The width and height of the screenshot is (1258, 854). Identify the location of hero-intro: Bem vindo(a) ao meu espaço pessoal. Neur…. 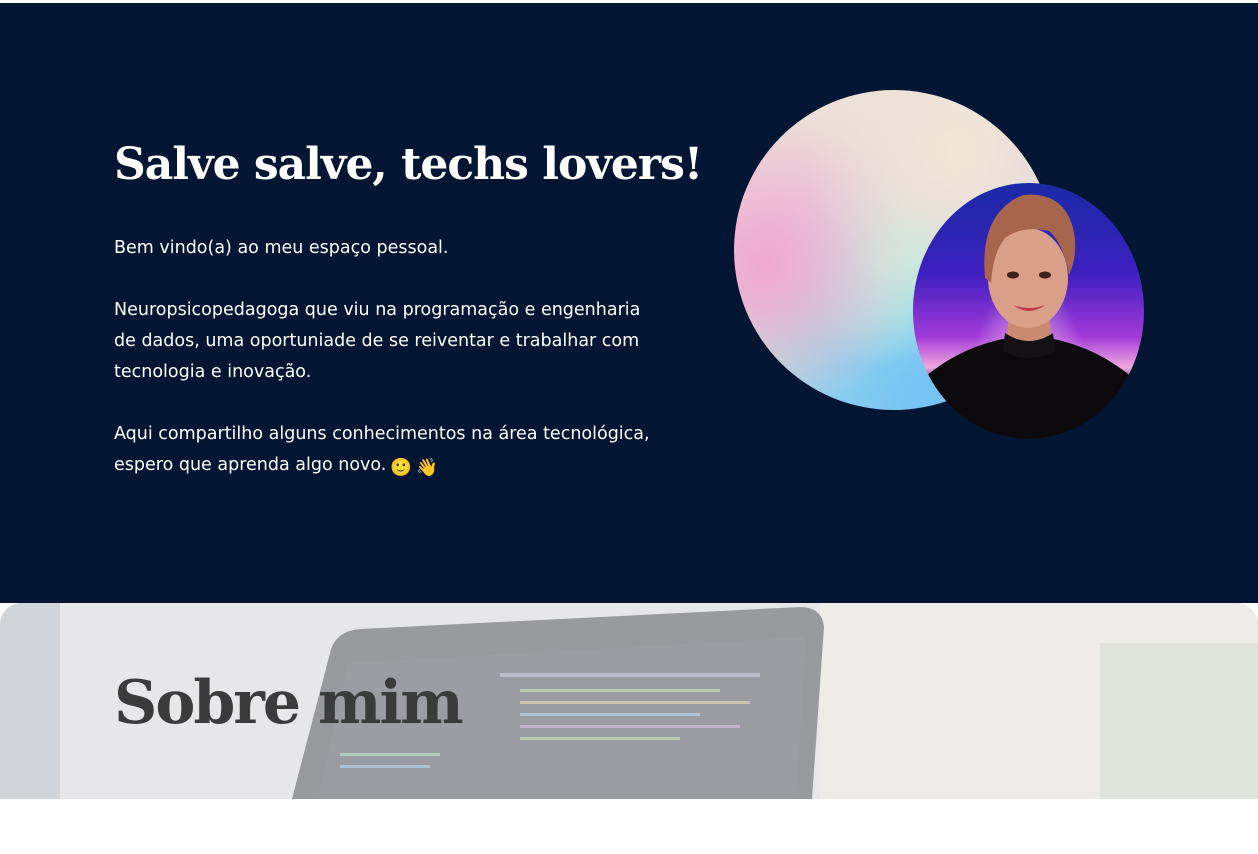
(384, 374).